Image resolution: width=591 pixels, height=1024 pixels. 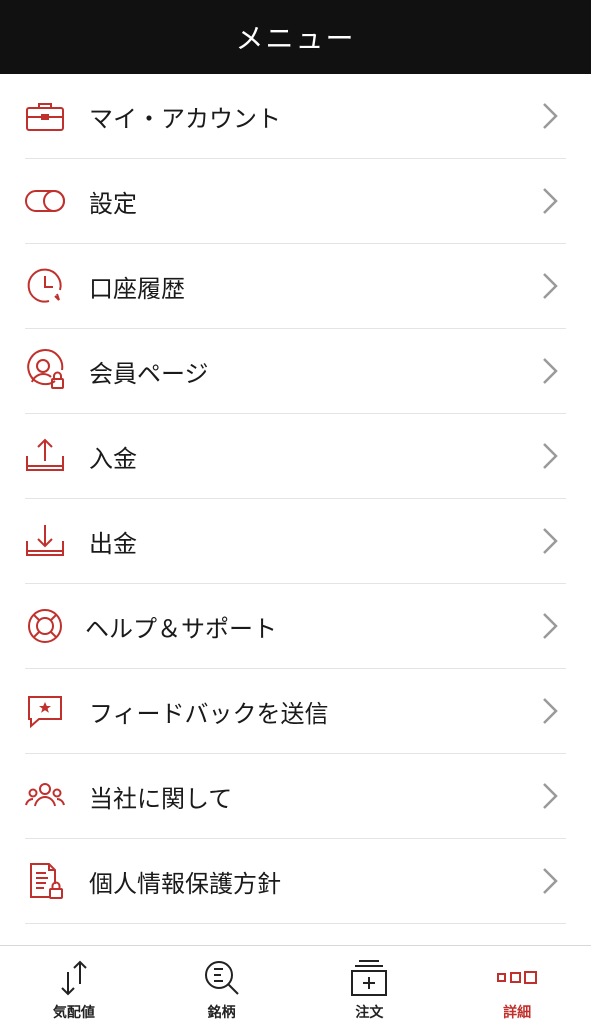 What do you see at coordinates (517, 978) in the screenshot?
I see `more-squares-icon` at bounding box center [517, 978].